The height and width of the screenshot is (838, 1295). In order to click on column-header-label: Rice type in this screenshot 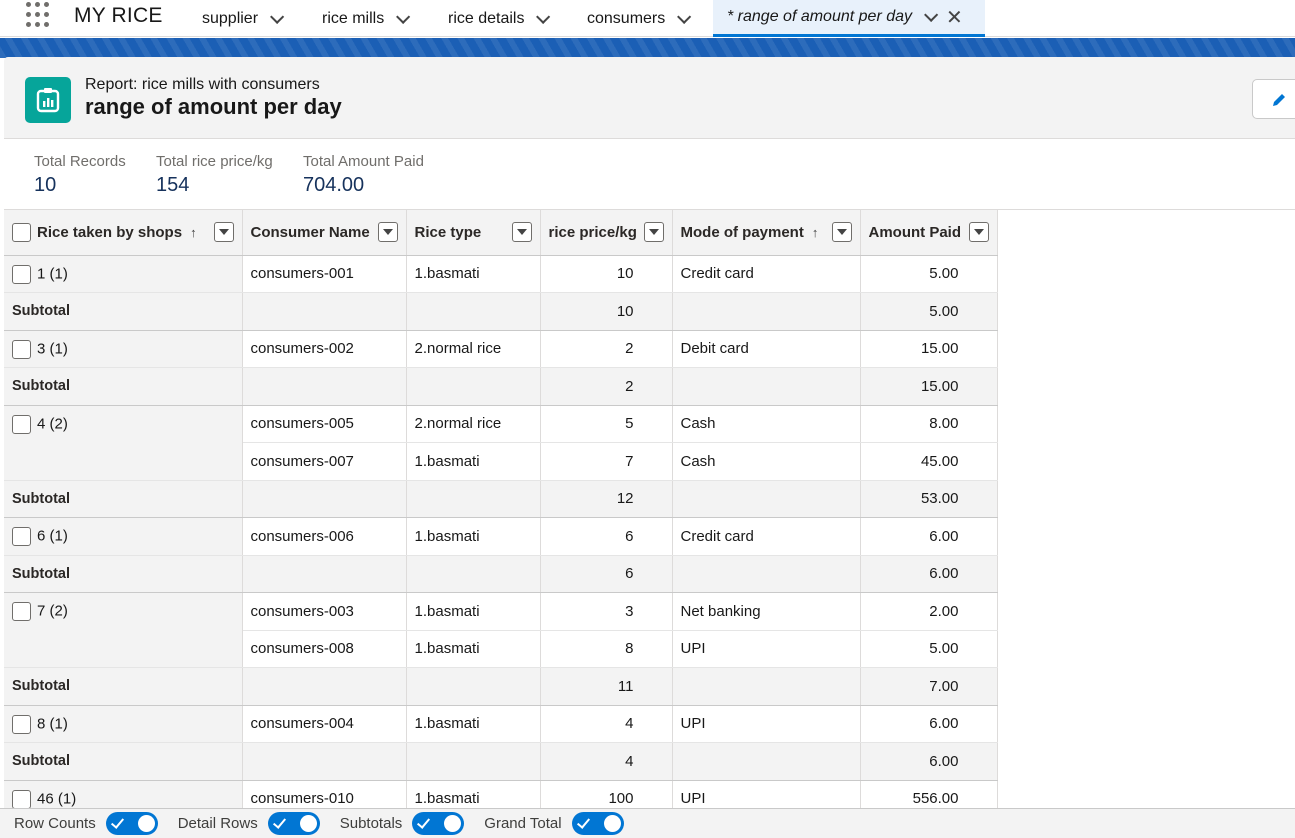, I will do `click(448, 232)`.